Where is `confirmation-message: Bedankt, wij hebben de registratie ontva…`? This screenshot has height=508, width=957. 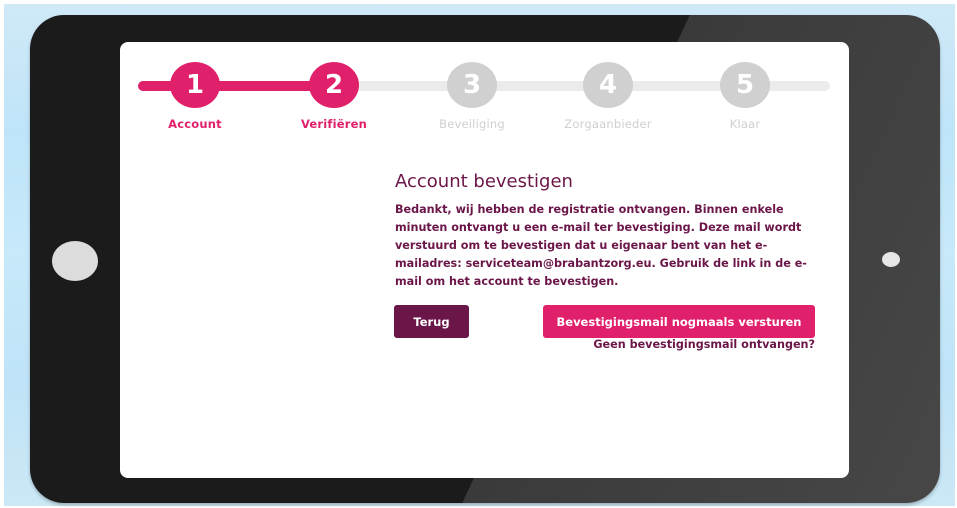
confirmation-message: Bedankt, wij hebben de registratie ontva… is located at coordinates (611, 246).